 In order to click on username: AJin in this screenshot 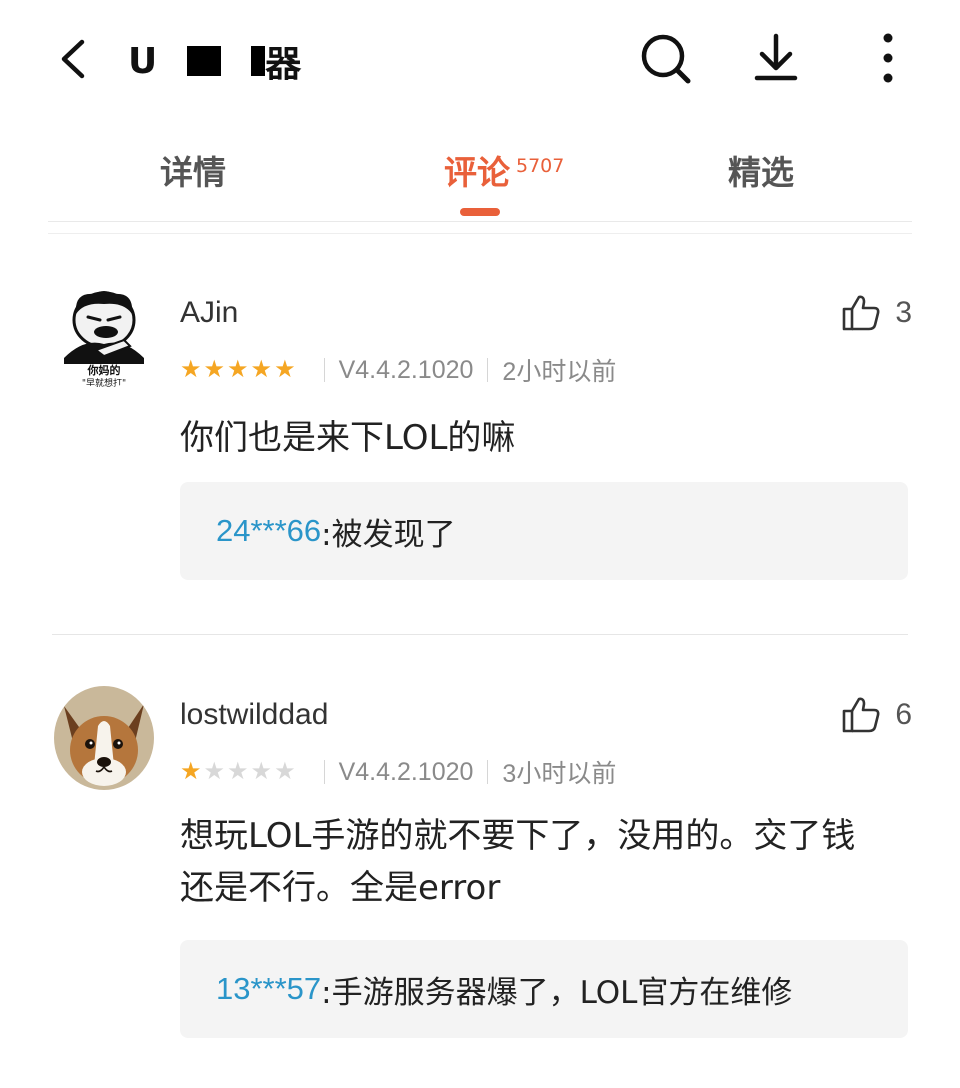, I will do `click(209, 313)`.